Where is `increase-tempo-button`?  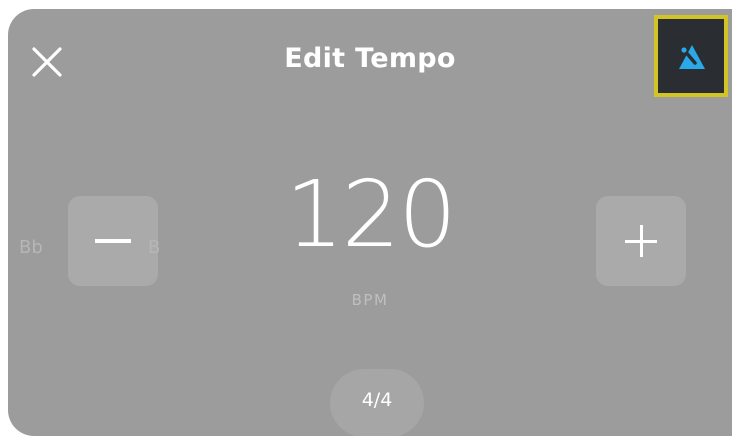
increase-tempo-button is located at coordinates (641, 241).